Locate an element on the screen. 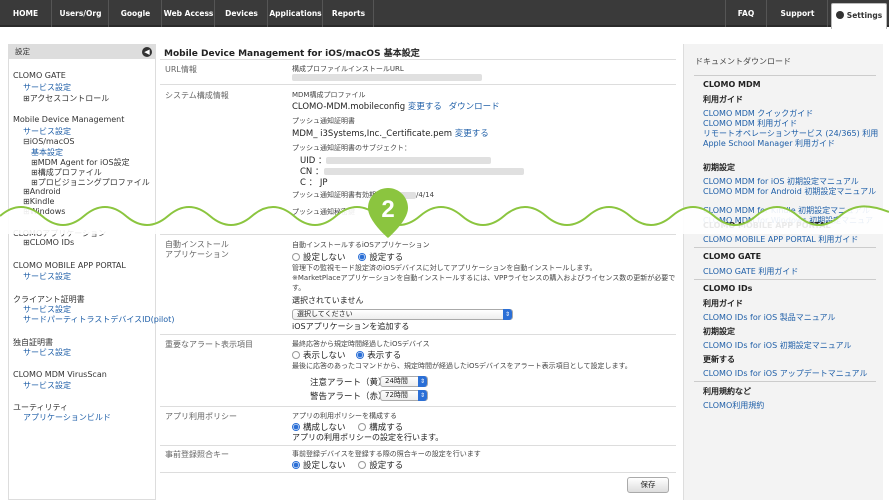 The width and height of the screenshot is (889, 500). nav-devices: Devices is located at coordinates (242, 13).